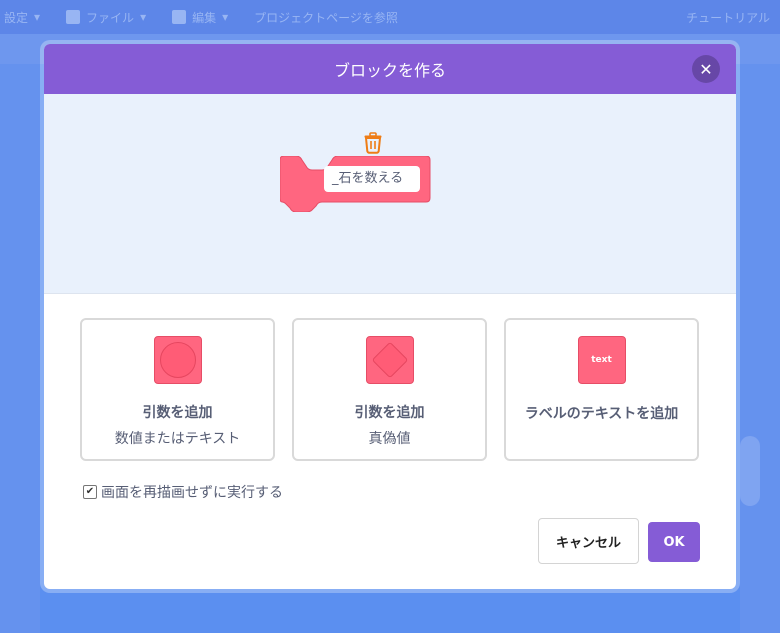  I want to click on edit-icon, so click(179, 17).